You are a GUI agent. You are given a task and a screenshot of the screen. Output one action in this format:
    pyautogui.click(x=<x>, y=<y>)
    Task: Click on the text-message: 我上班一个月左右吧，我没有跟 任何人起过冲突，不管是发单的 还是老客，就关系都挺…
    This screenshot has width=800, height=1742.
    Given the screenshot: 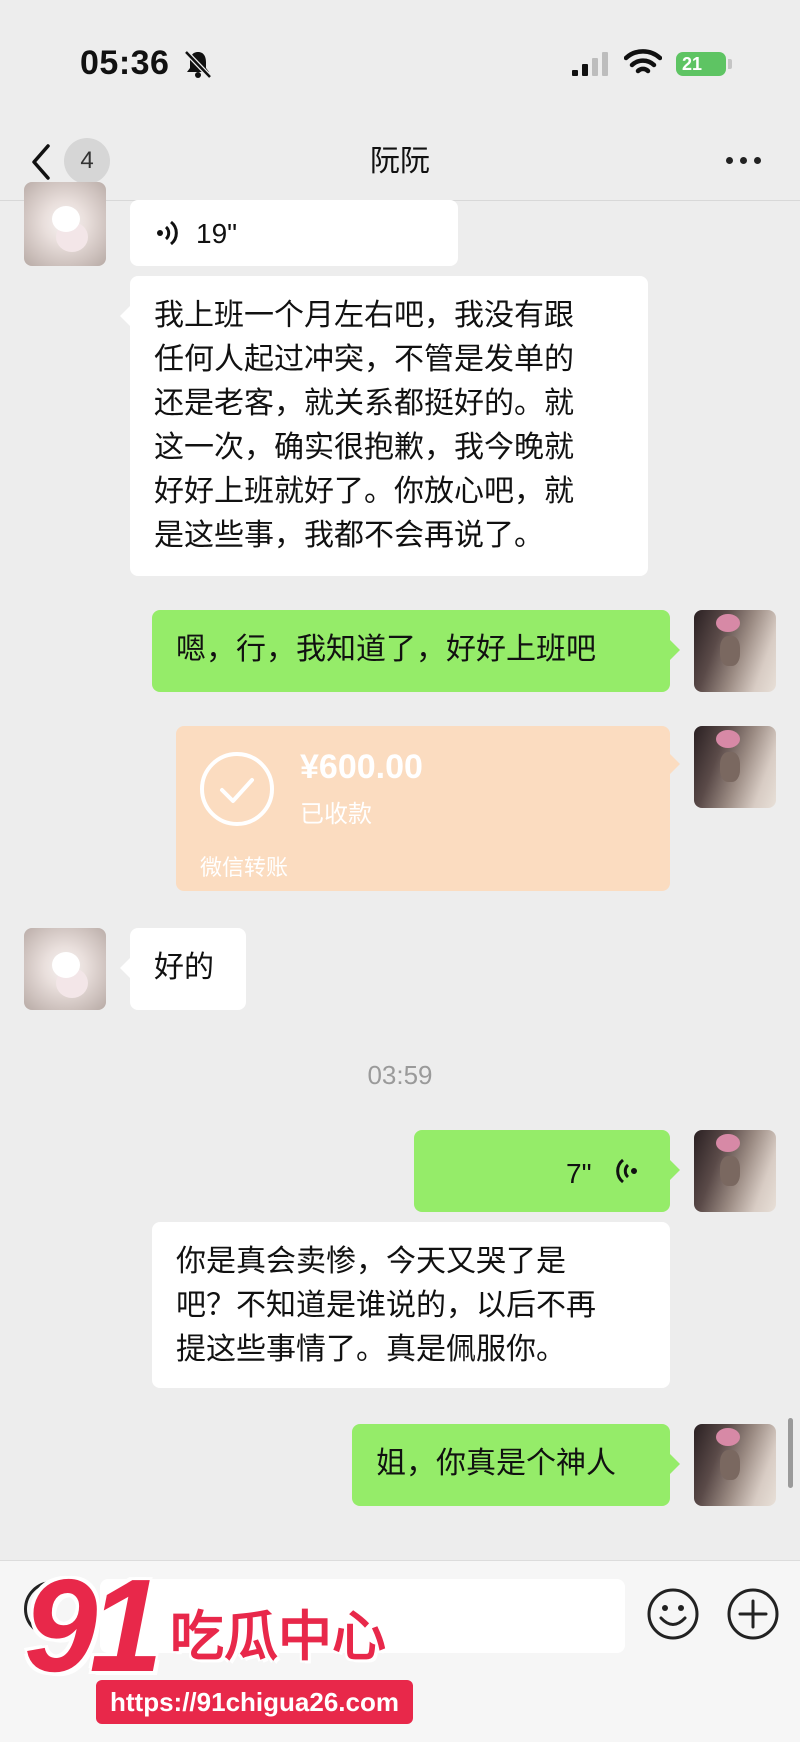 What is the action you would take?
    pyautogui.click(x=384, y=426)
    